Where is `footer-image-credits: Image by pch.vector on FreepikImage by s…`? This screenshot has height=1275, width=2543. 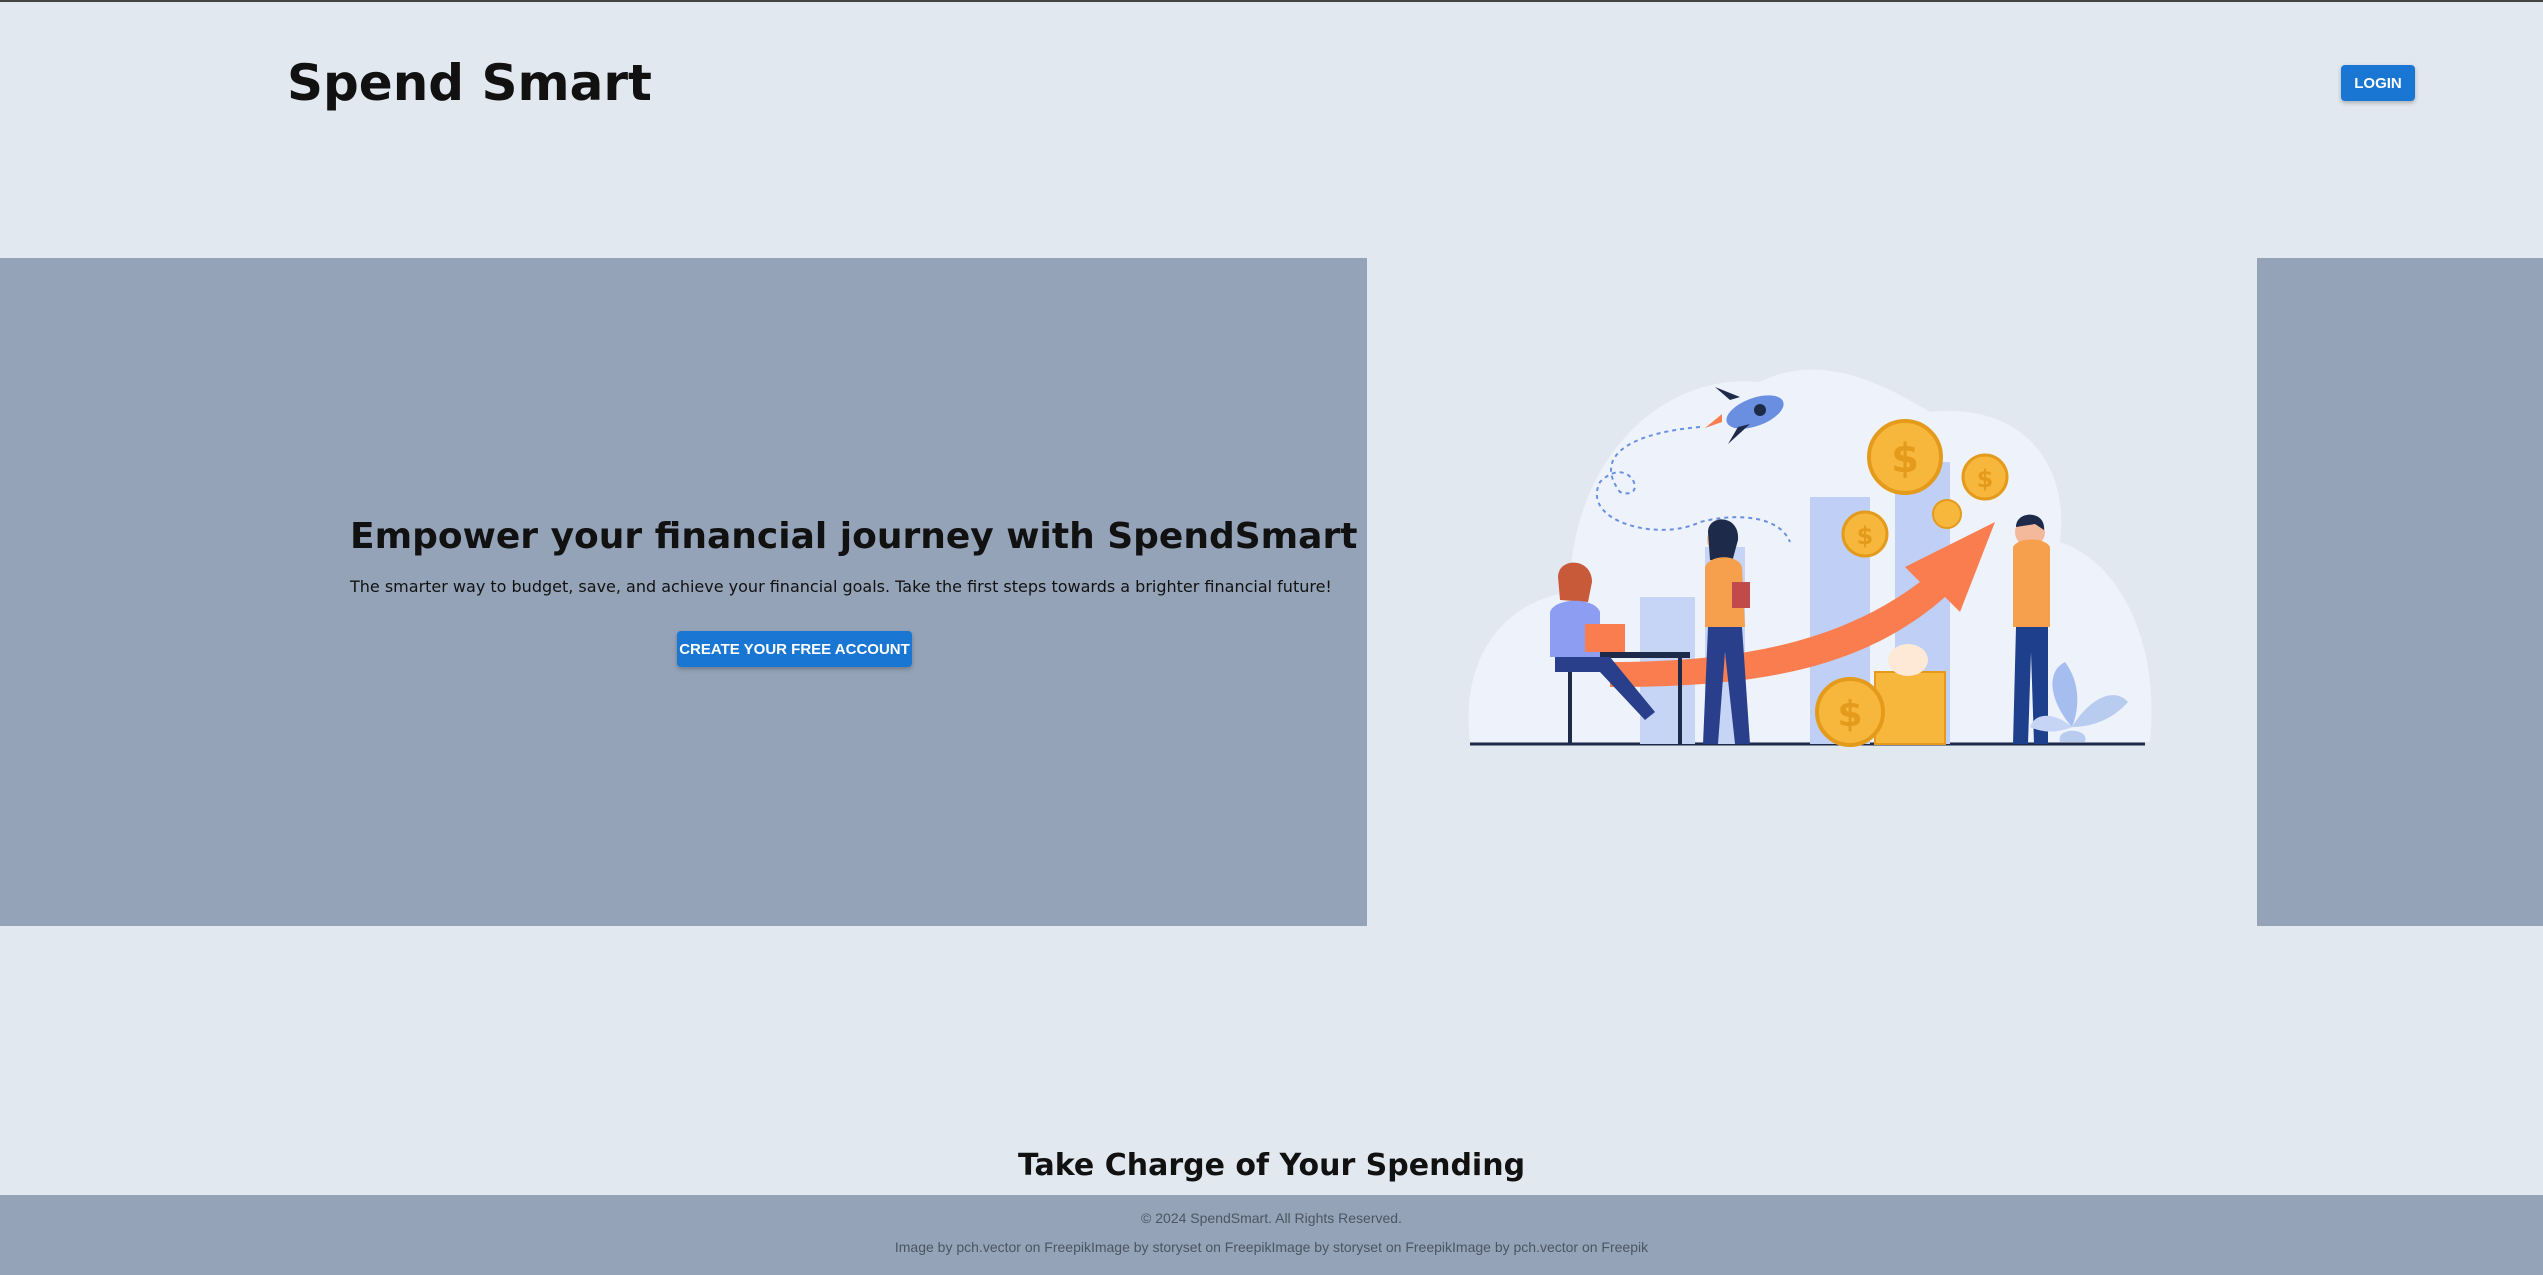
footer-image-credits: Image by pch.vector on FreepikImage by s… is located at coordinates (1271, 1247).